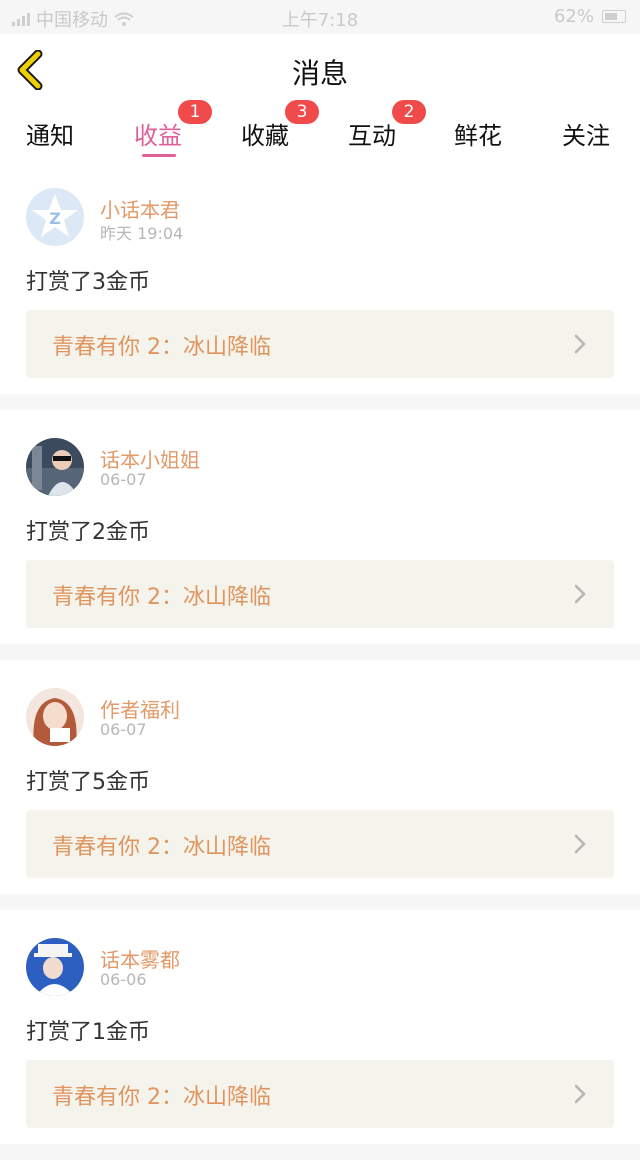 This screenshot has width=640, height=1160. Describe the element at coordinates (123, 979) in the screenshot. I see `message-time: 06-06` at that location.